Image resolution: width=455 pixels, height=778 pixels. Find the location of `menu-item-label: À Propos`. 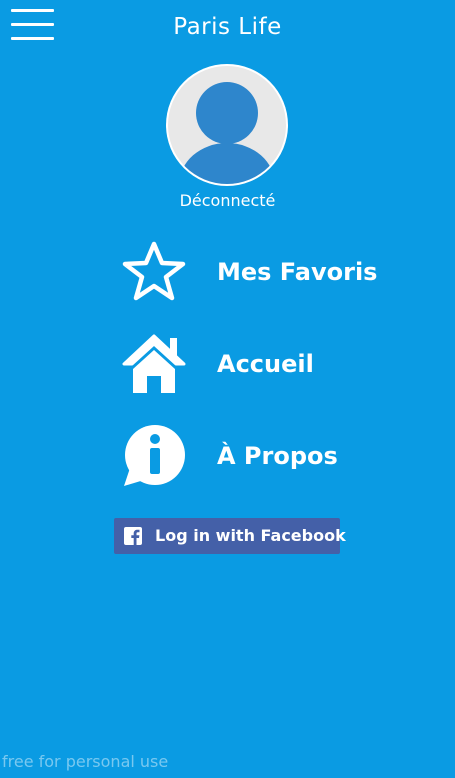

menu-item-label: À Propos is located at coordinates (277, 456).